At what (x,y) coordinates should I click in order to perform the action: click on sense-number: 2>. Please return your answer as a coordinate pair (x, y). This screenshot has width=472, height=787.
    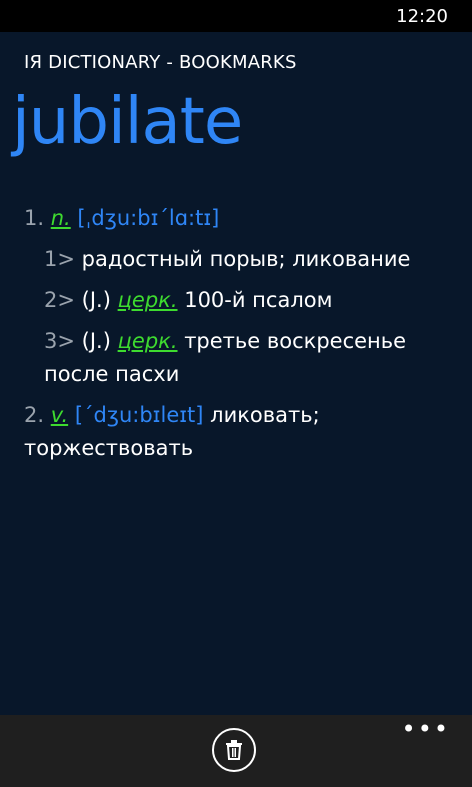
    Looking at the image, I should click on (59, 300).